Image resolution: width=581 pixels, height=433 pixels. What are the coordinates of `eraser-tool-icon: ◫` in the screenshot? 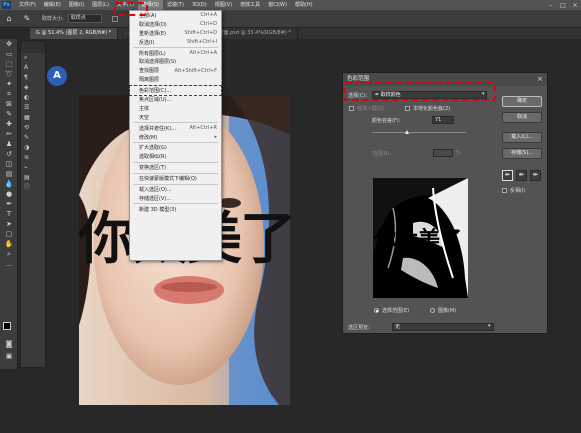 It's located at (9, 164).